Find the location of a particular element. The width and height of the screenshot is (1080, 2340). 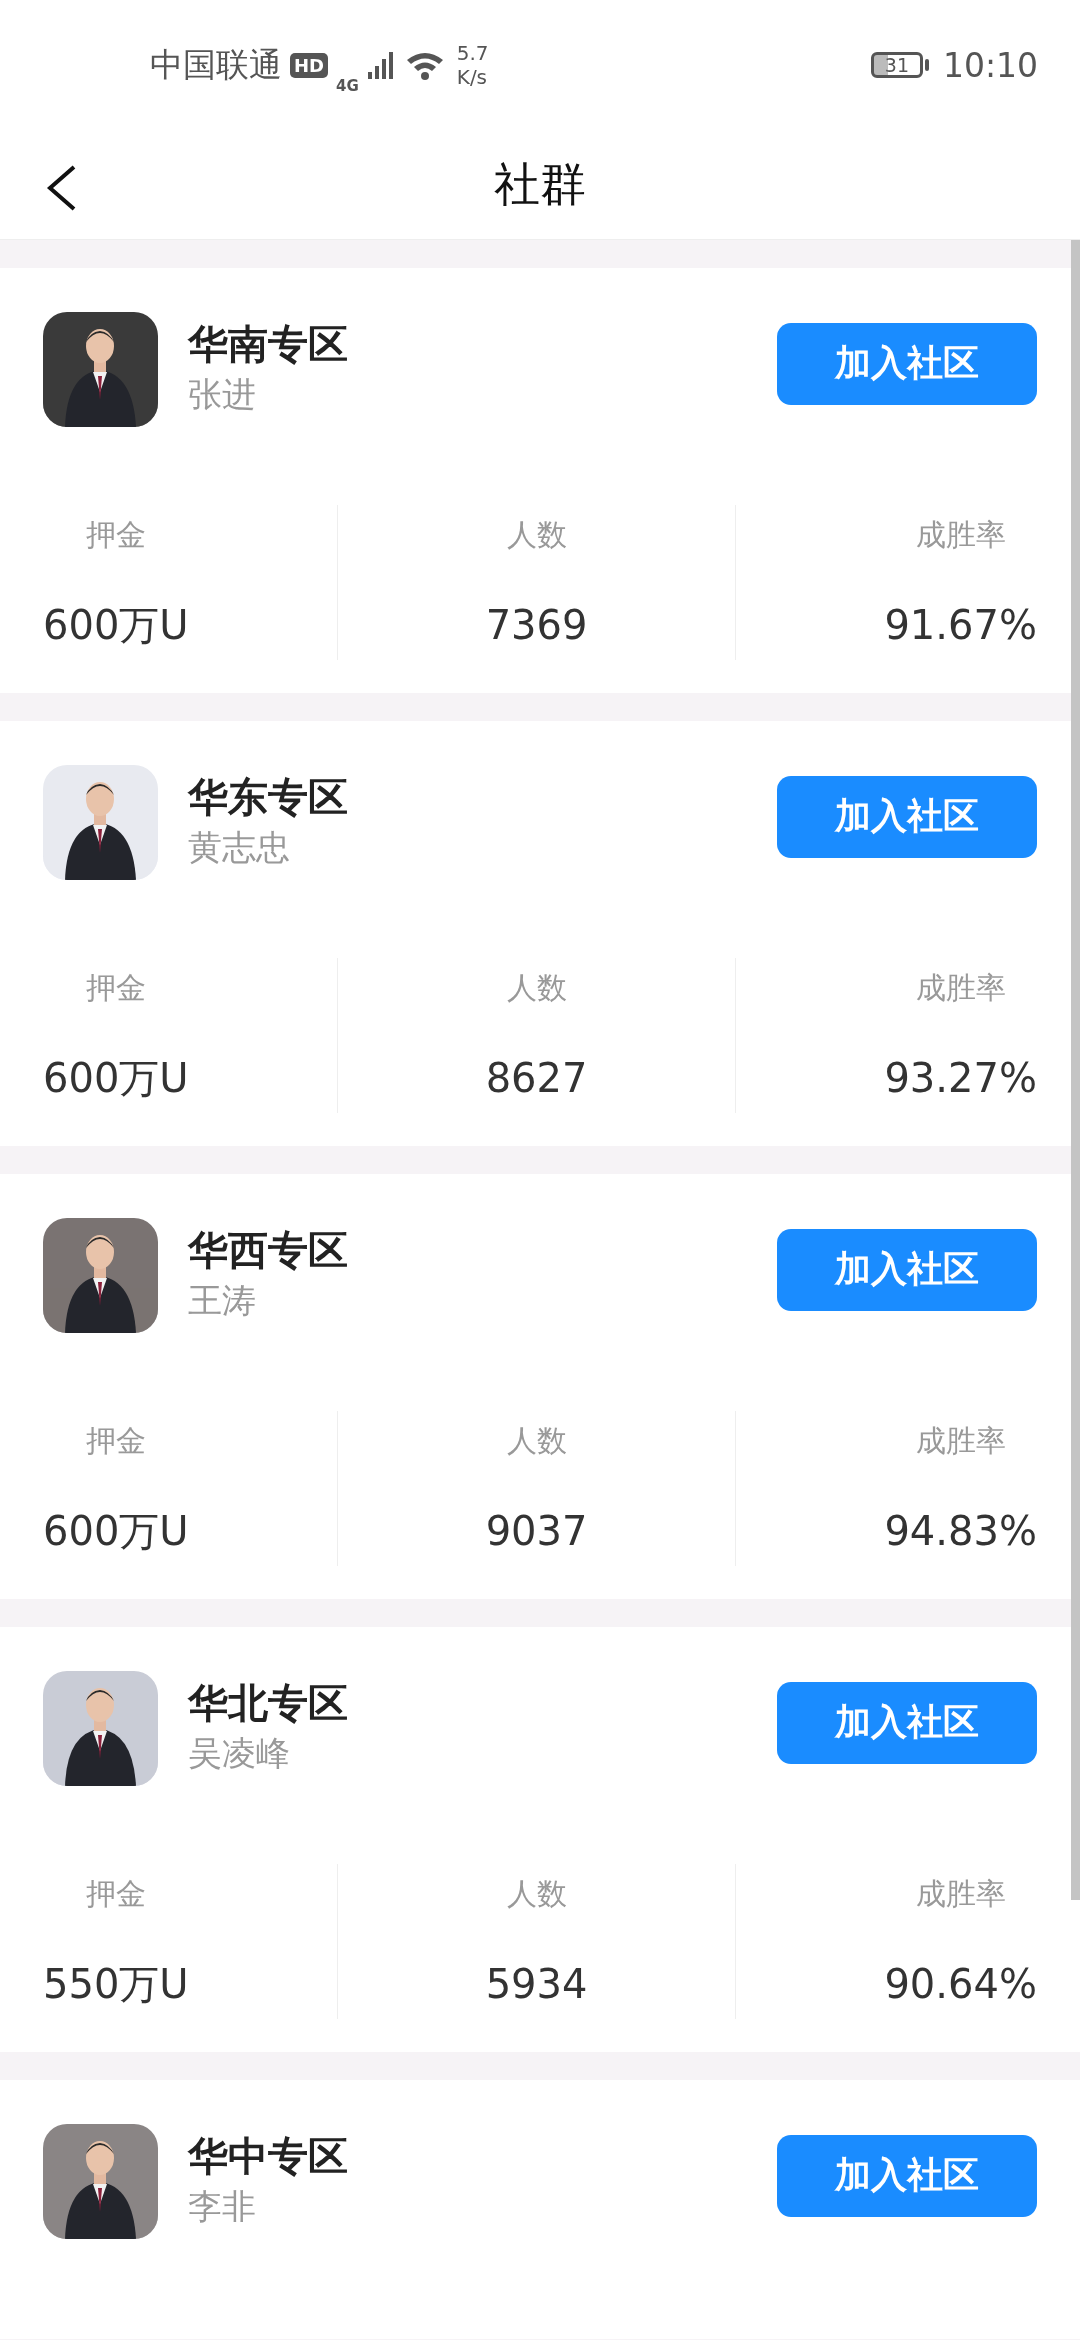

stat-value: 9037 is located at coordinates (536, 1531).